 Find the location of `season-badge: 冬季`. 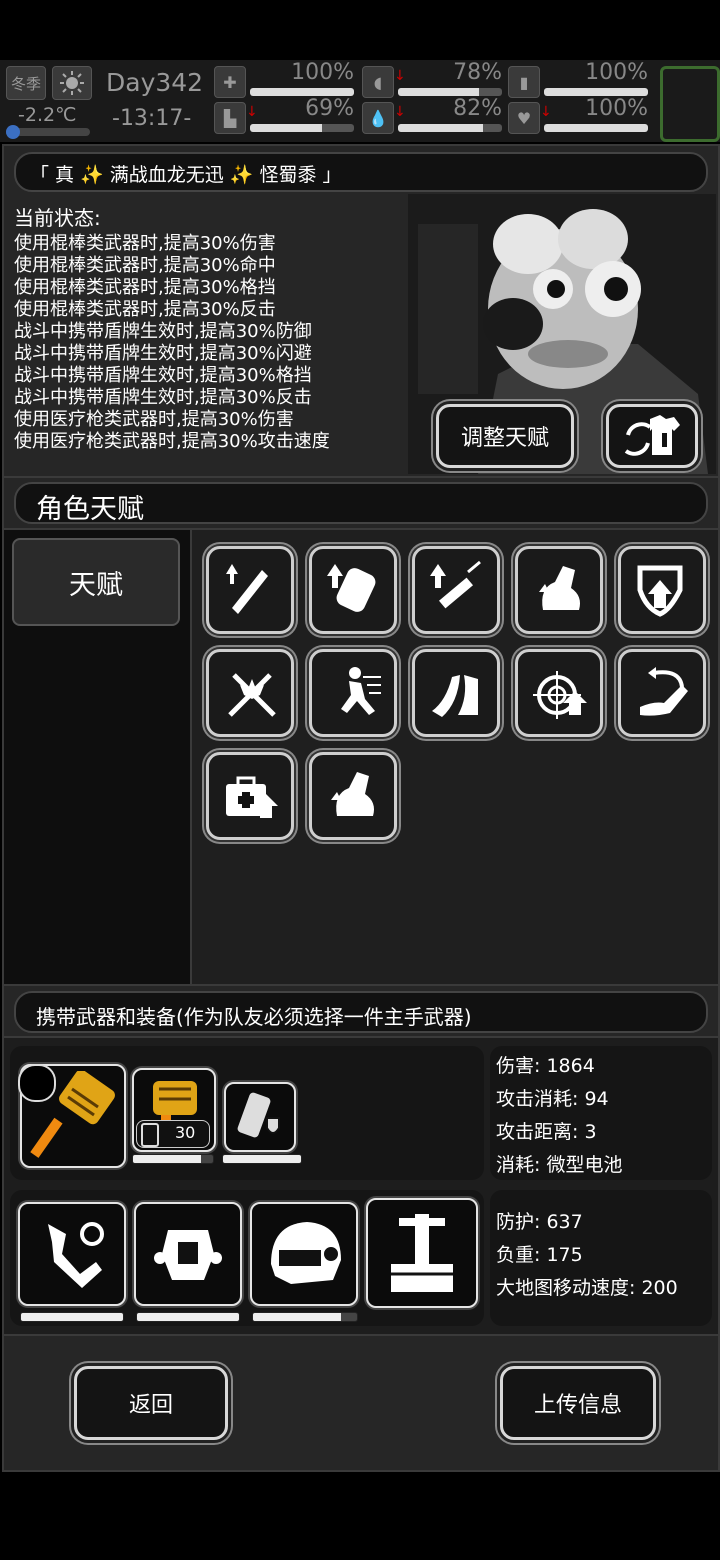

season-badge: 冬季 is located at coordinates (26, 83).